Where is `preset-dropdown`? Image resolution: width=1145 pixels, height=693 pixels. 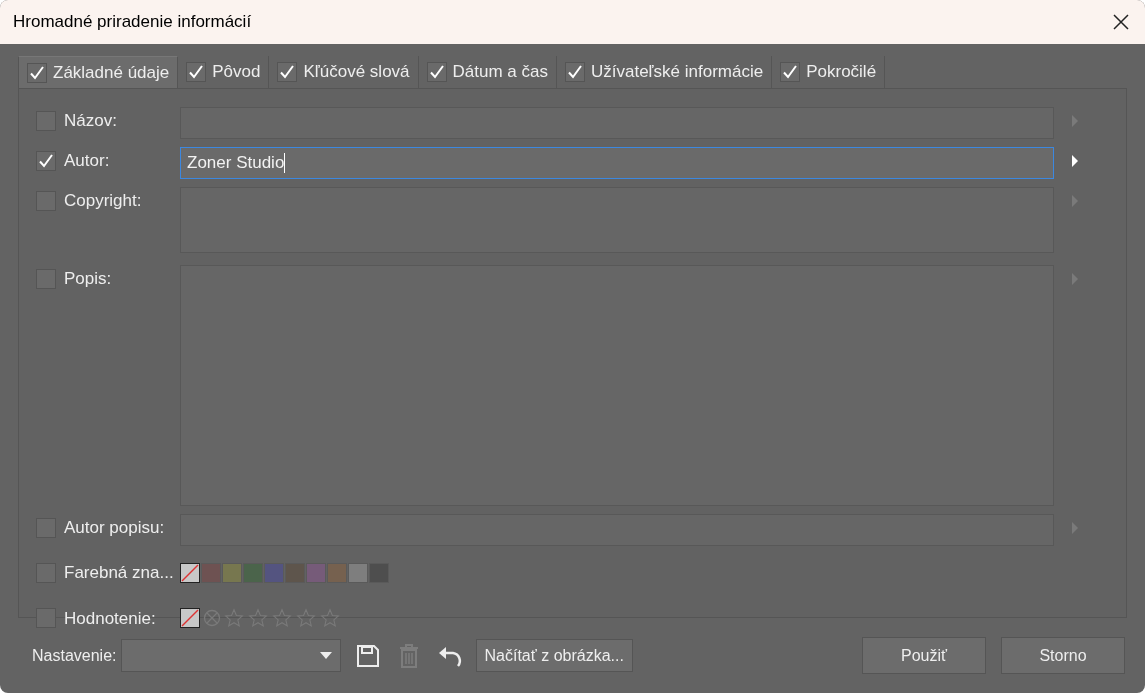 preset-dropdown is located at coordinates (230, 655).